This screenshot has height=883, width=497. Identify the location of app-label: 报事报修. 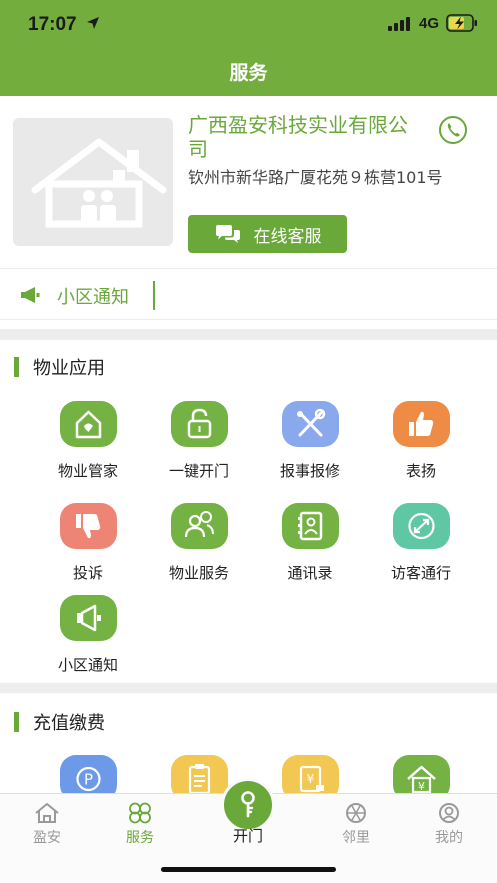
(309, 471).